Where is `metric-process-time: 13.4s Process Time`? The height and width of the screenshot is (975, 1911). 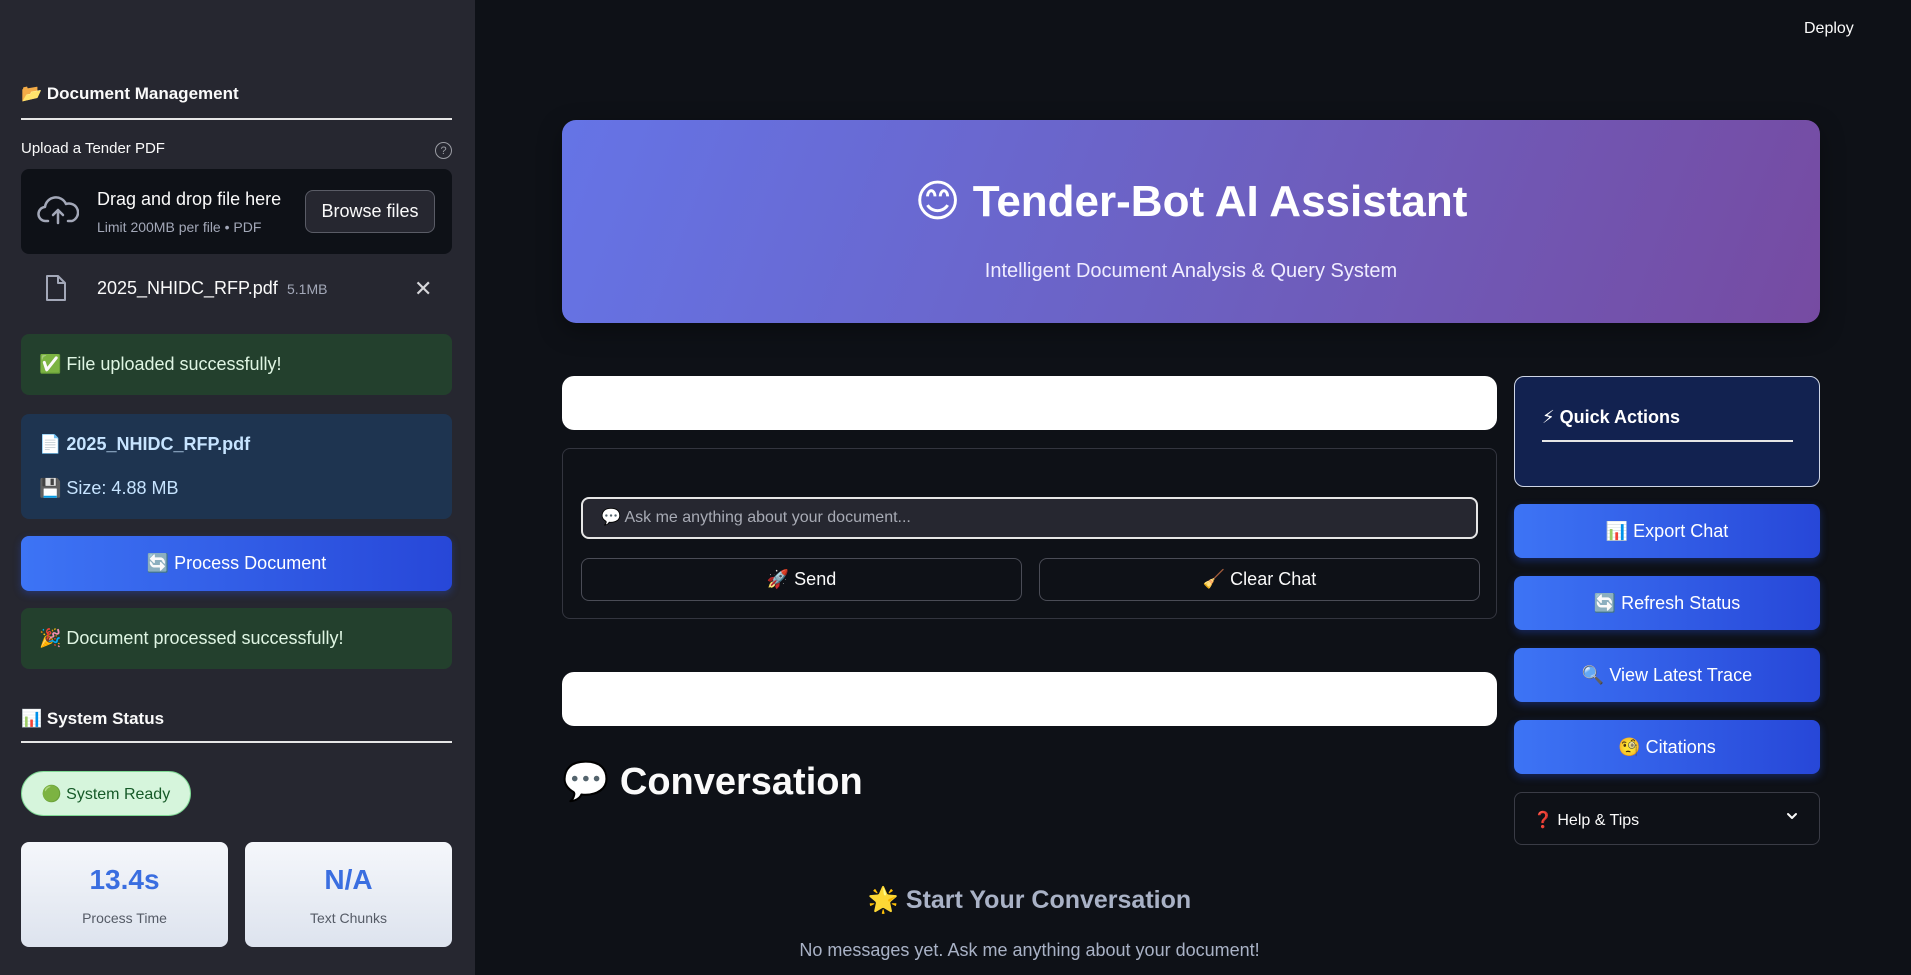
metric-process-time: 13.4s Process Time is located at coordinates (124, 894).